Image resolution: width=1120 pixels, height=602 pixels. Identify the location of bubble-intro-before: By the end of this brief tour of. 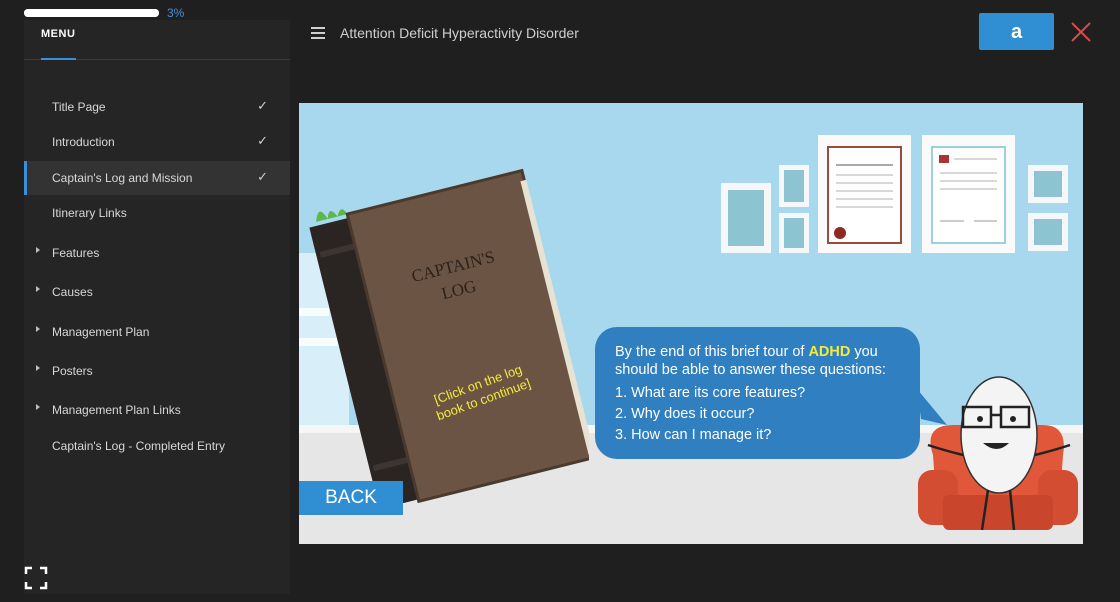
(712, 352).